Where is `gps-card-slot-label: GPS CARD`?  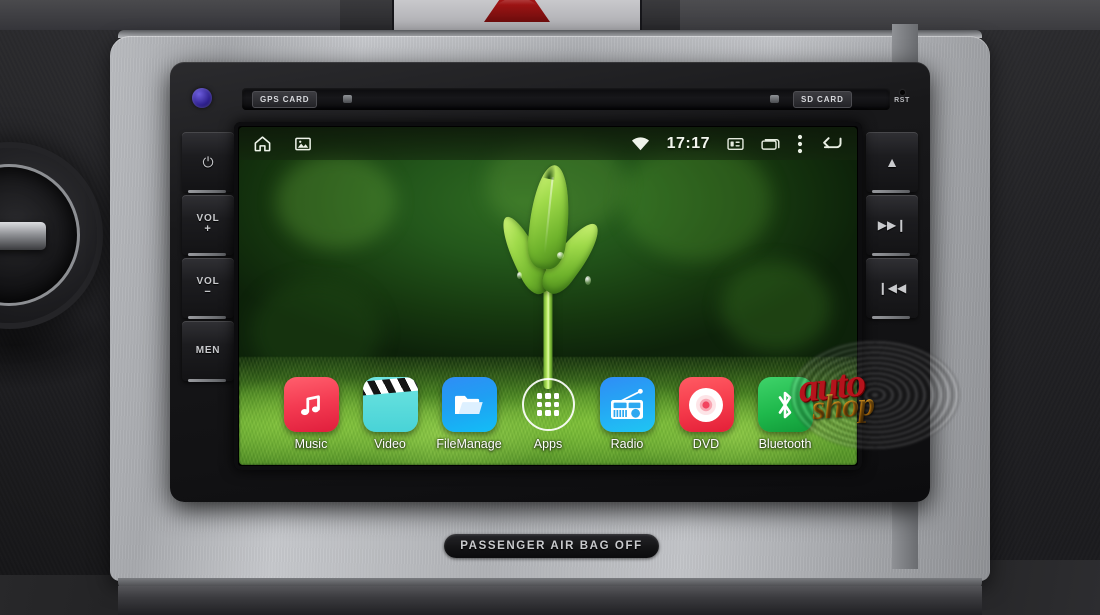
gps-card-slot-label: GPS CARD is located at coordinates (285, 99).